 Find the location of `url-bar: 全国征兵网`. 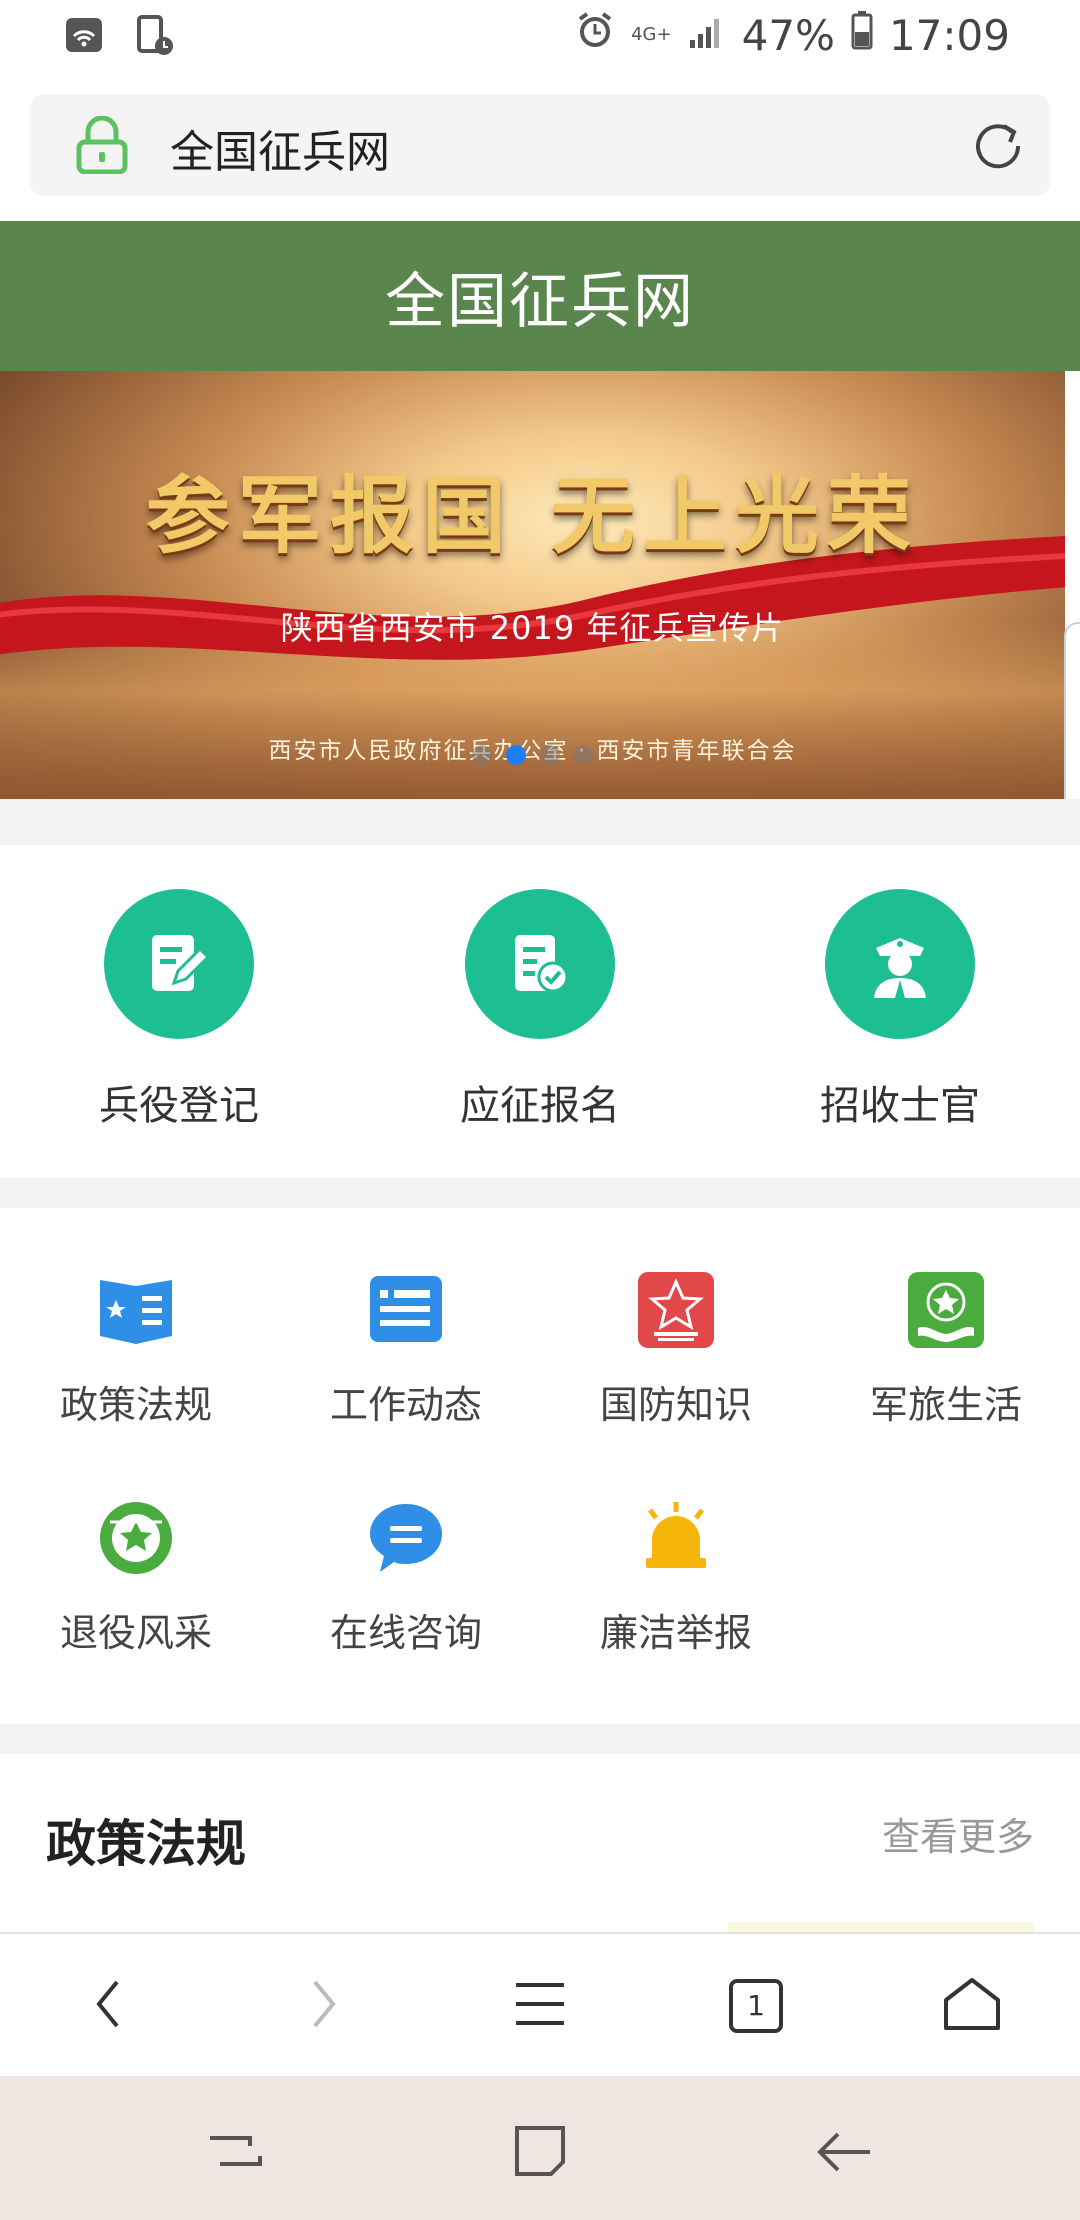

url-bar: 全国征兵网 is located at coordinates (540, 145).